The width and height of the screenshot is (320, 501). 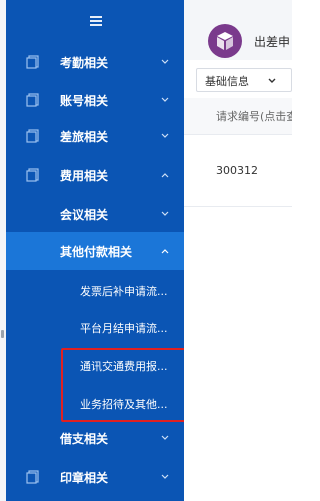 I want to click on page-title: 出差申, so click(x=272, y=42).